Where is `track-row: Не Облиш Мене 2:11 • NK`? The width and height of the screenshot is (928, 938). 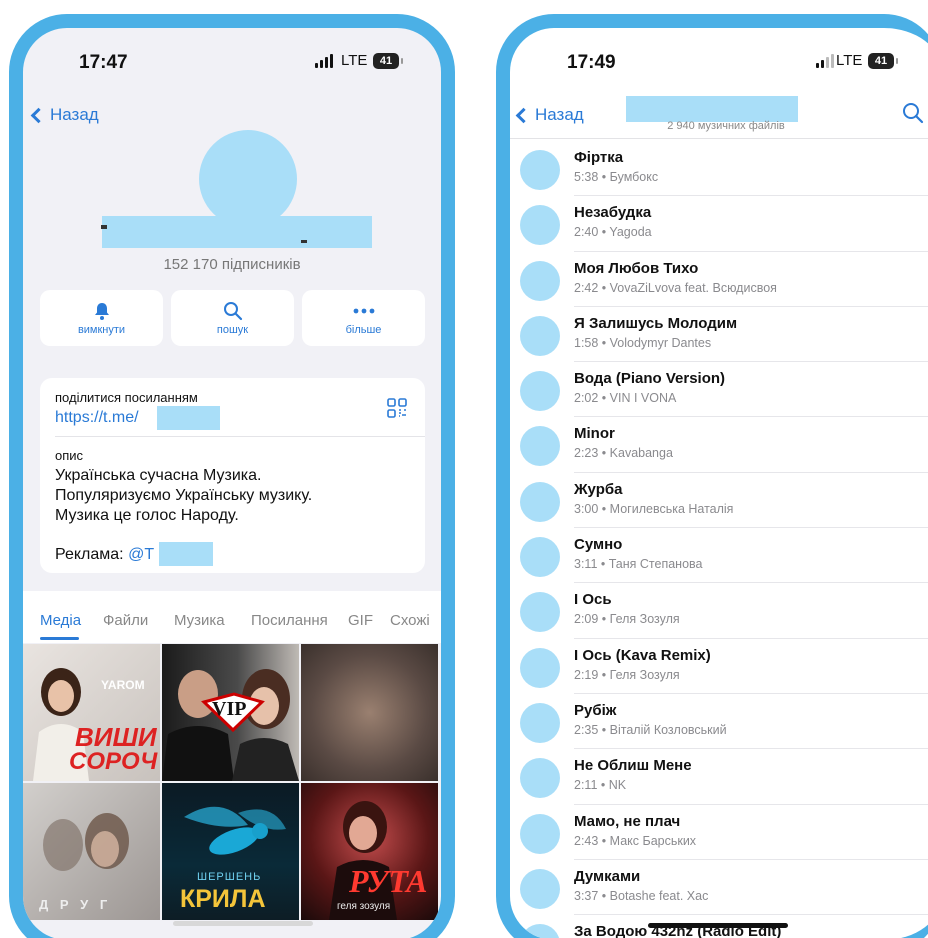
track-row: Не Облиш Мене 2:11 • NK is located at coordinates (719, 777).